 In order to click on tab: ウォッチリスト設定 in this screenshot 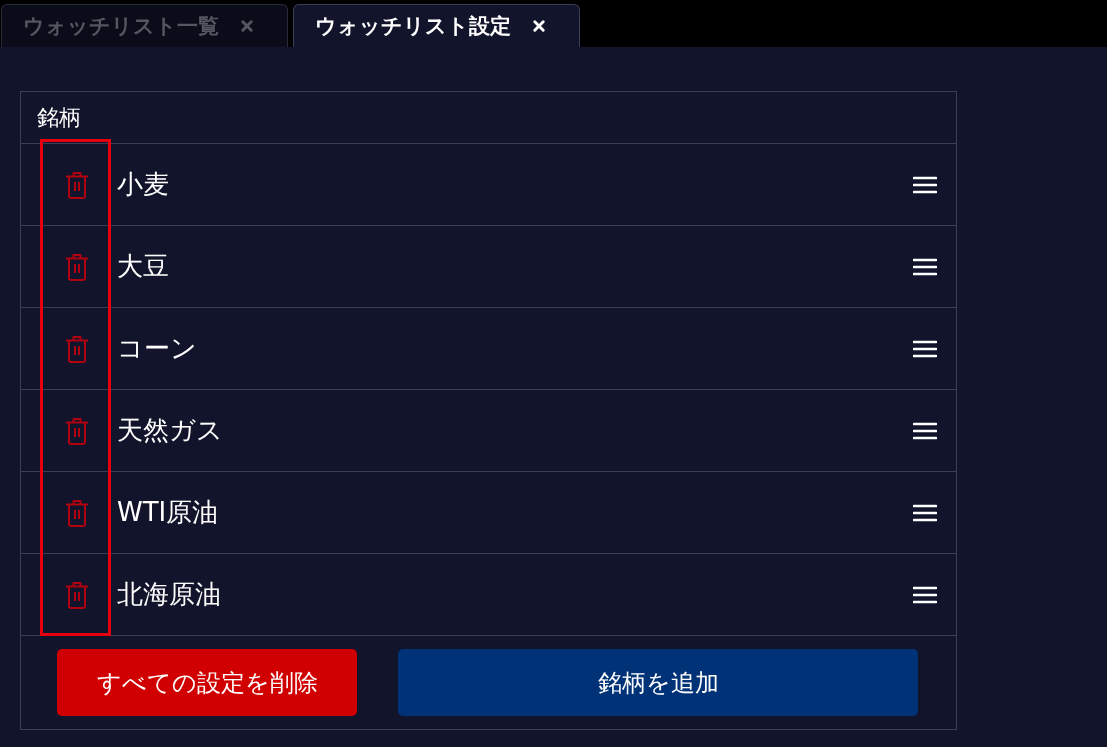, I will do `click(436, 25)`.